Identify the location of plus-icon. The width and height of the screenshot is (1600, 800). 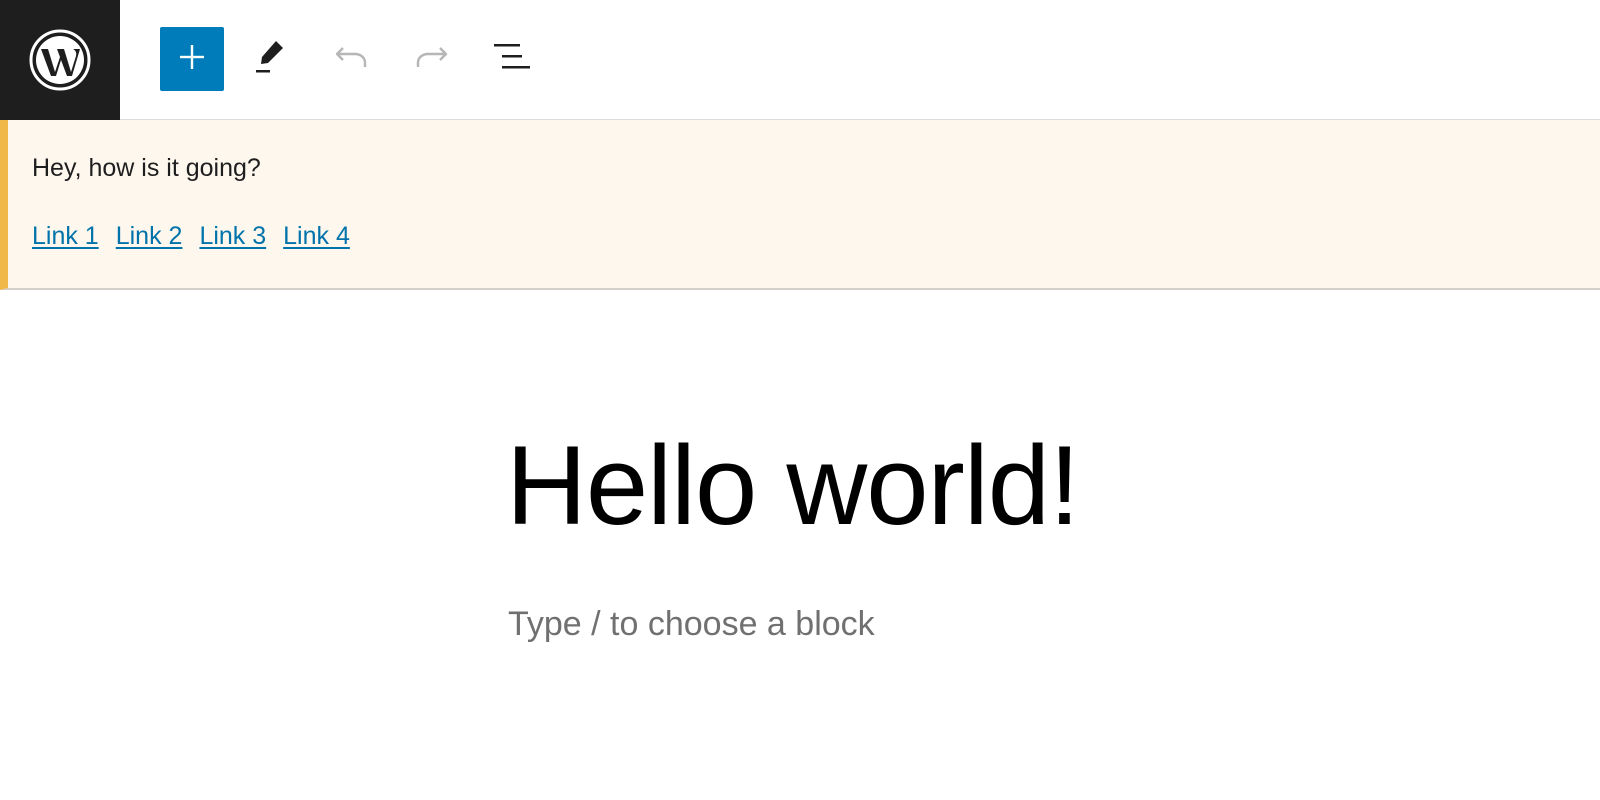
(192, 59).